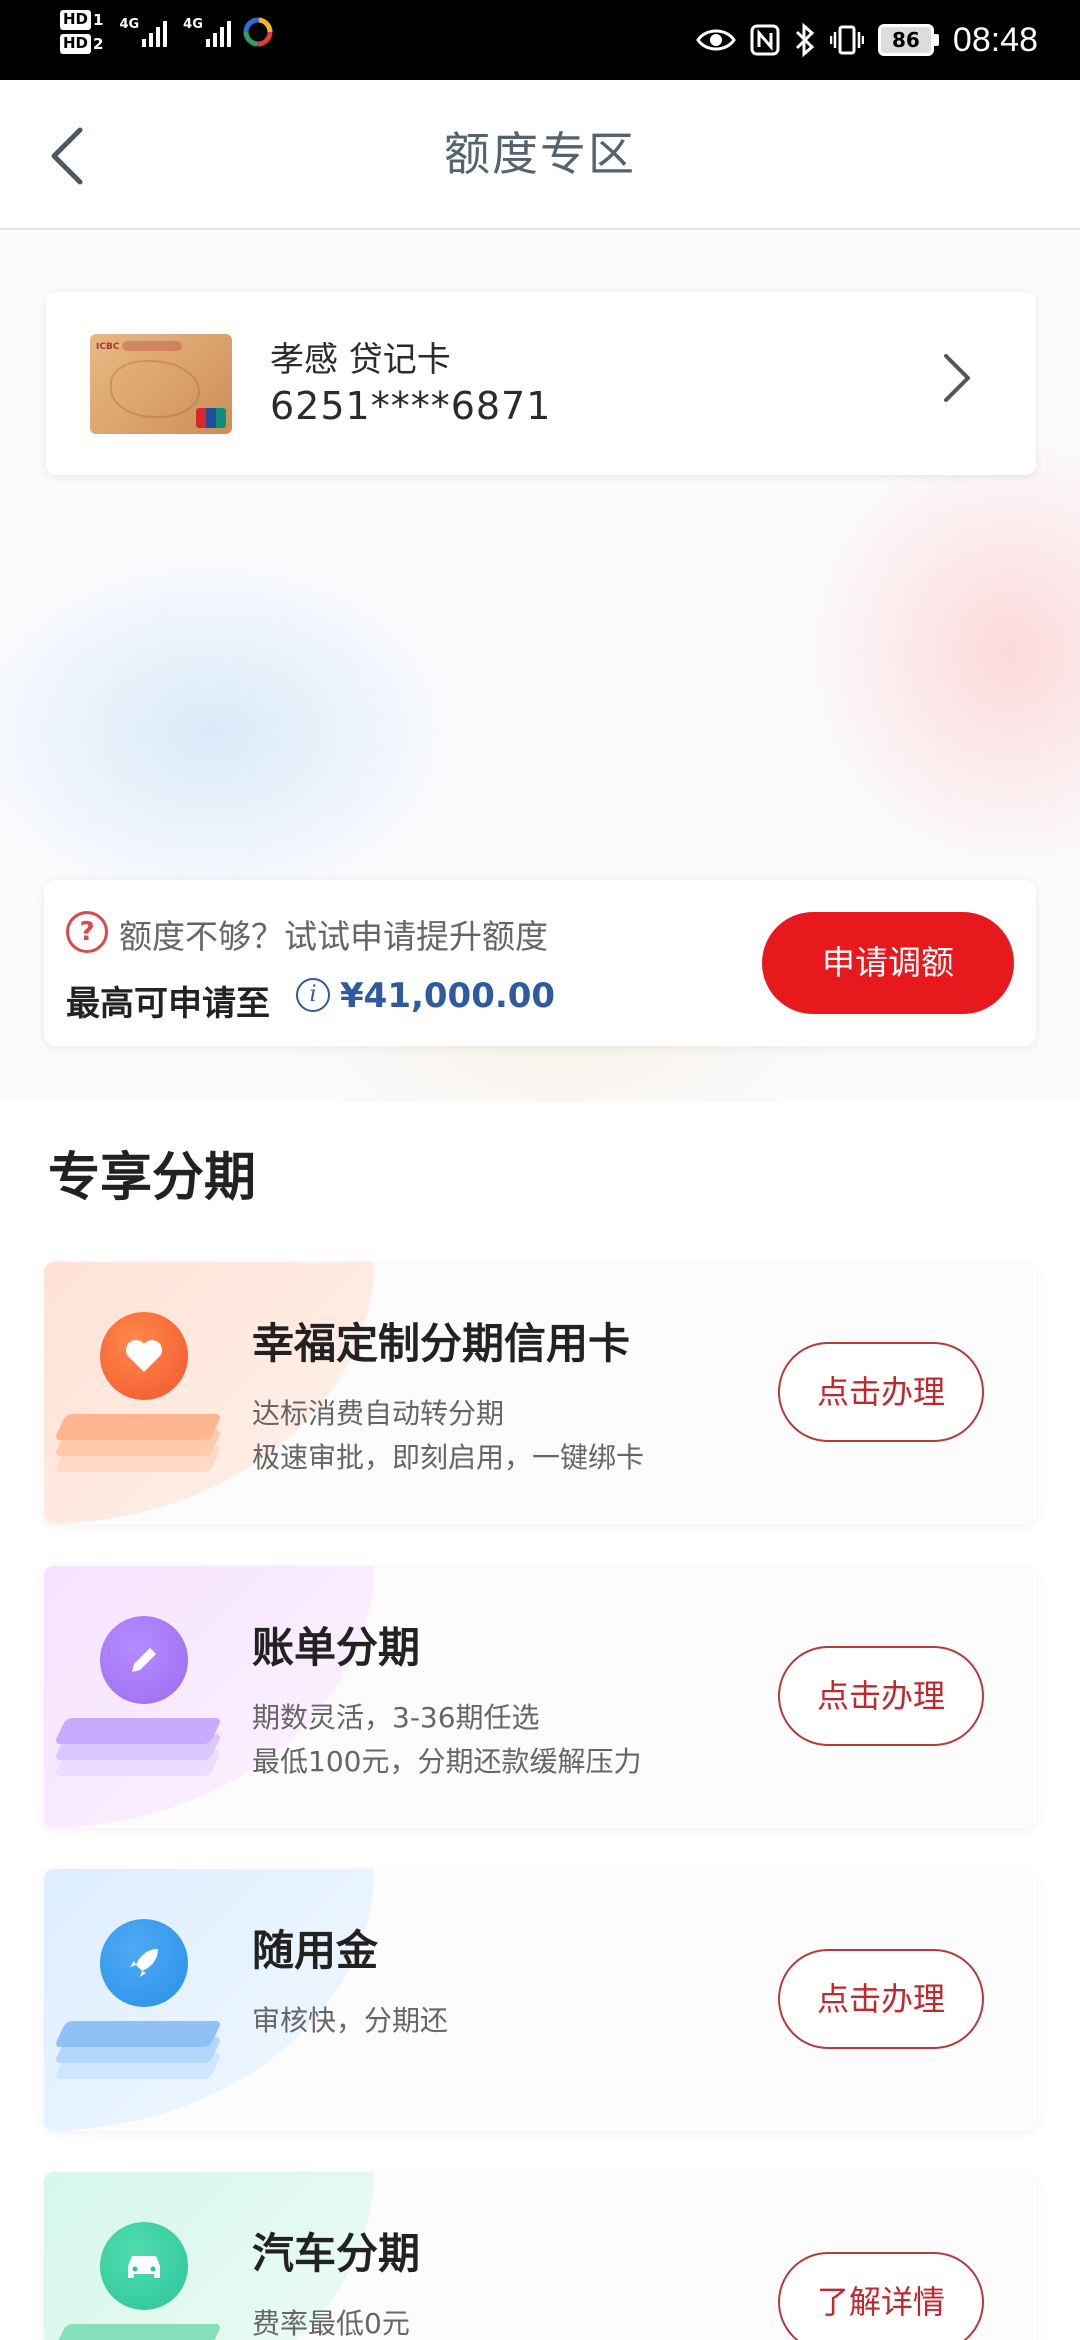 Image resolution: width=1080 pixels, height=2340 pixels. What do you see at coordinates (378, 1413) in the screenshot?
I see `service-desc-1: 达标消费自动转分期` at bounding box center [378, 1413].